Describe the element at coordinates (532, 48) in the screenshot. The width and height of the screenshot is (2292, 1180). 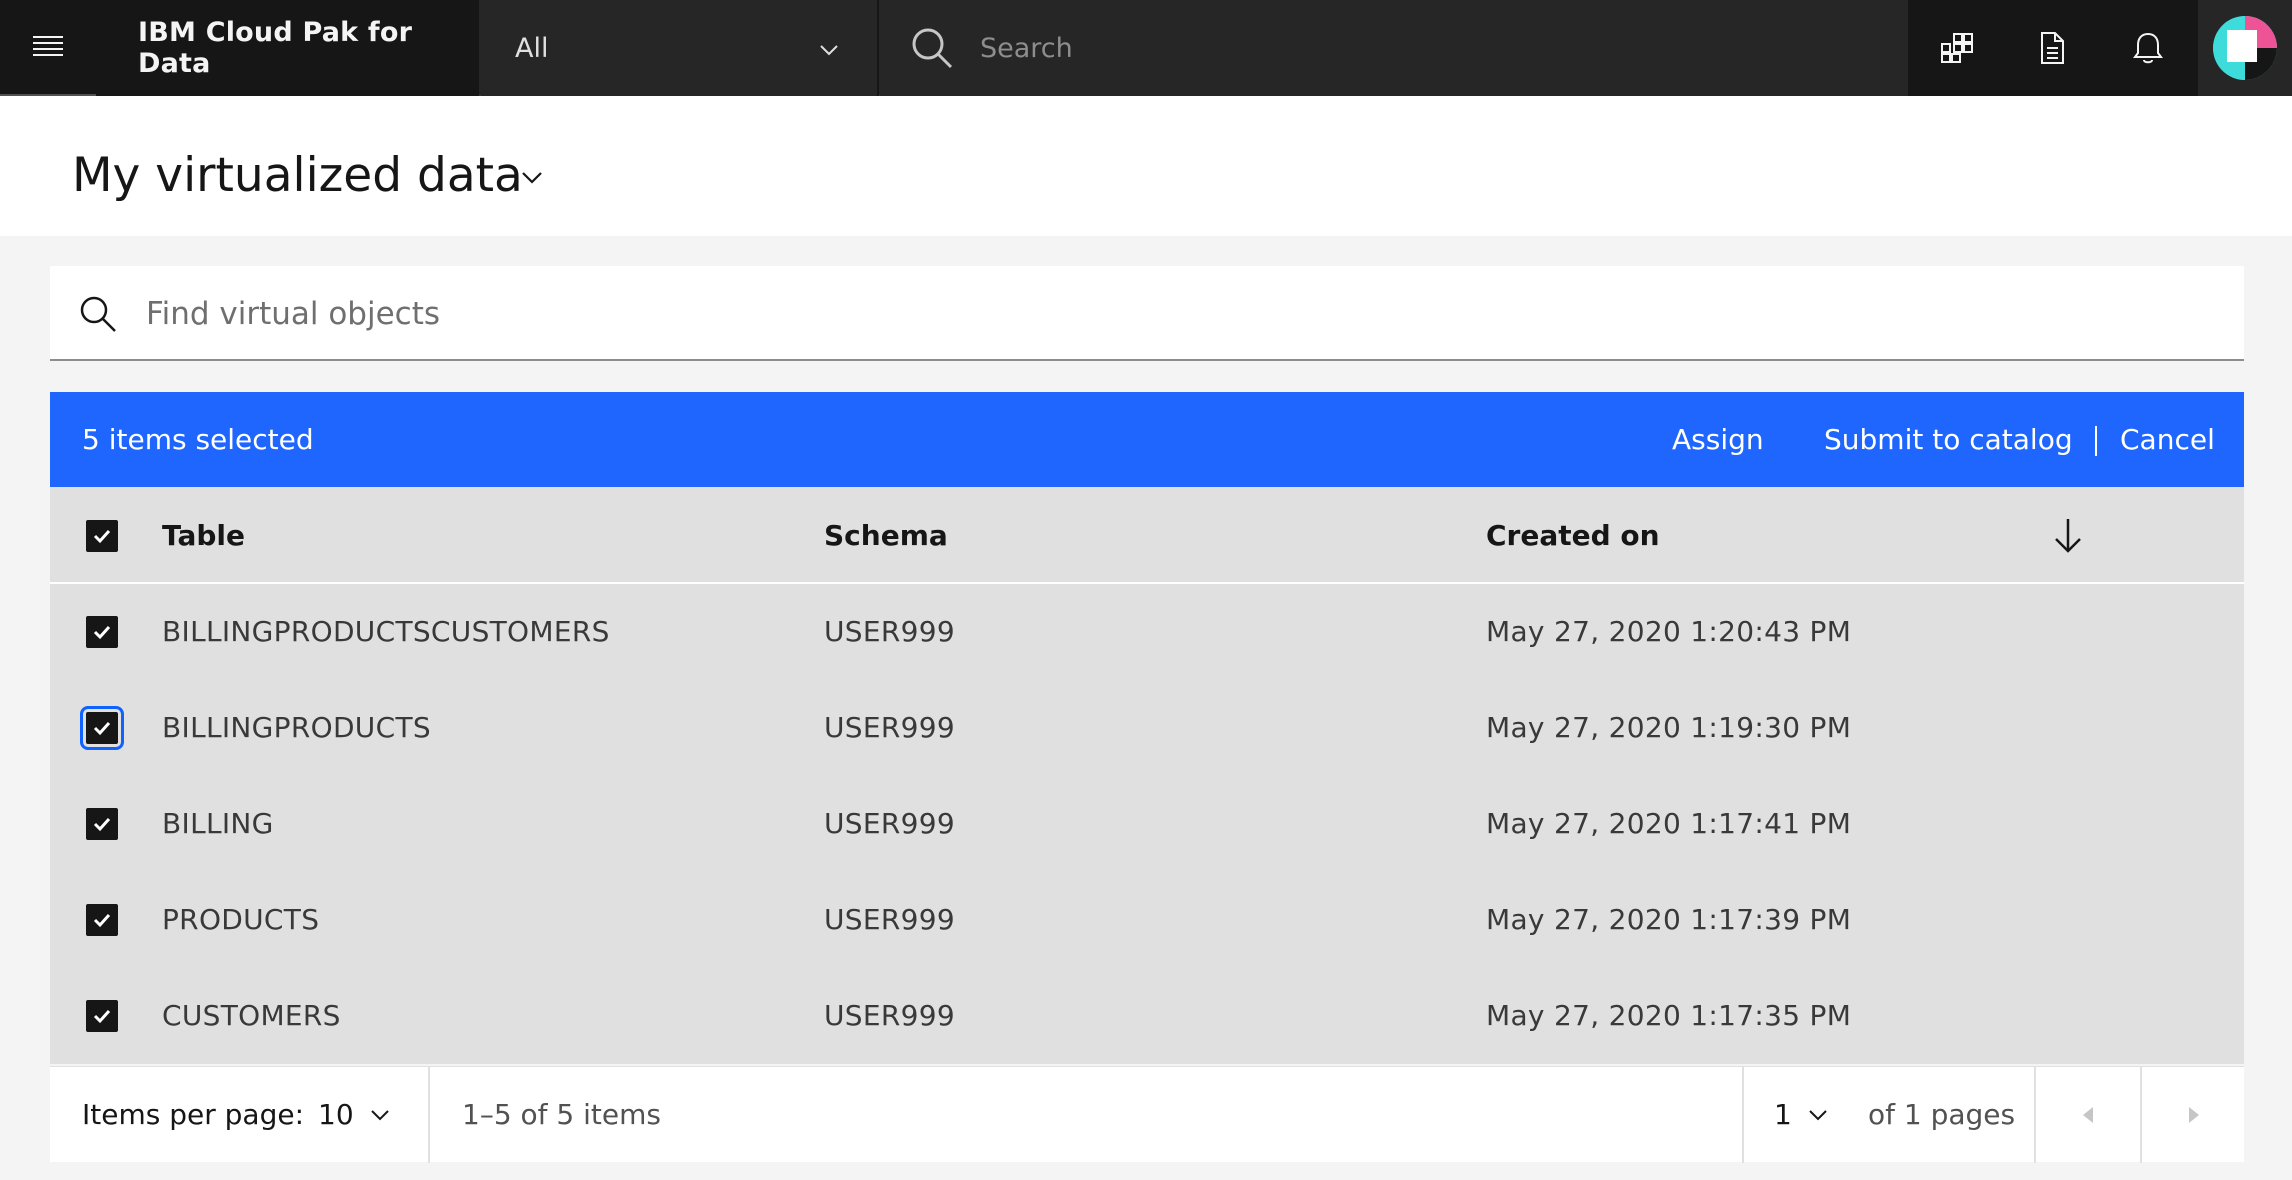
I see `search-scope-value: All` at that location.